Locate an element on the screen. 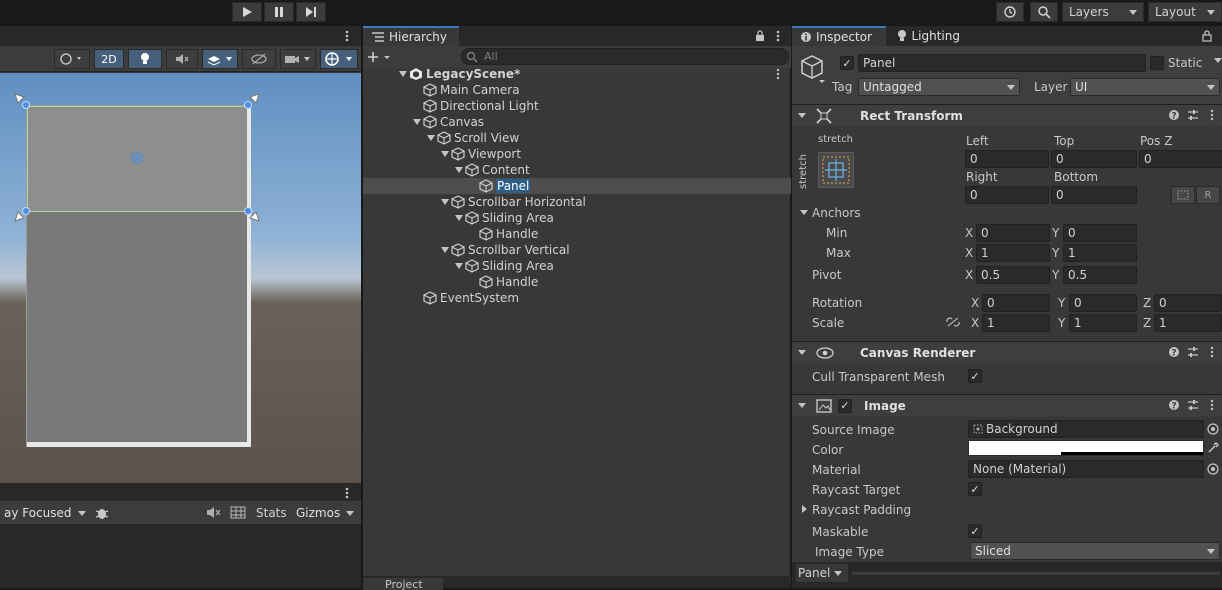 Image resolution: width=1222 pixels, height=590 pixels. hierarchy-item: Scroll View is located at coordinates (577, 138).